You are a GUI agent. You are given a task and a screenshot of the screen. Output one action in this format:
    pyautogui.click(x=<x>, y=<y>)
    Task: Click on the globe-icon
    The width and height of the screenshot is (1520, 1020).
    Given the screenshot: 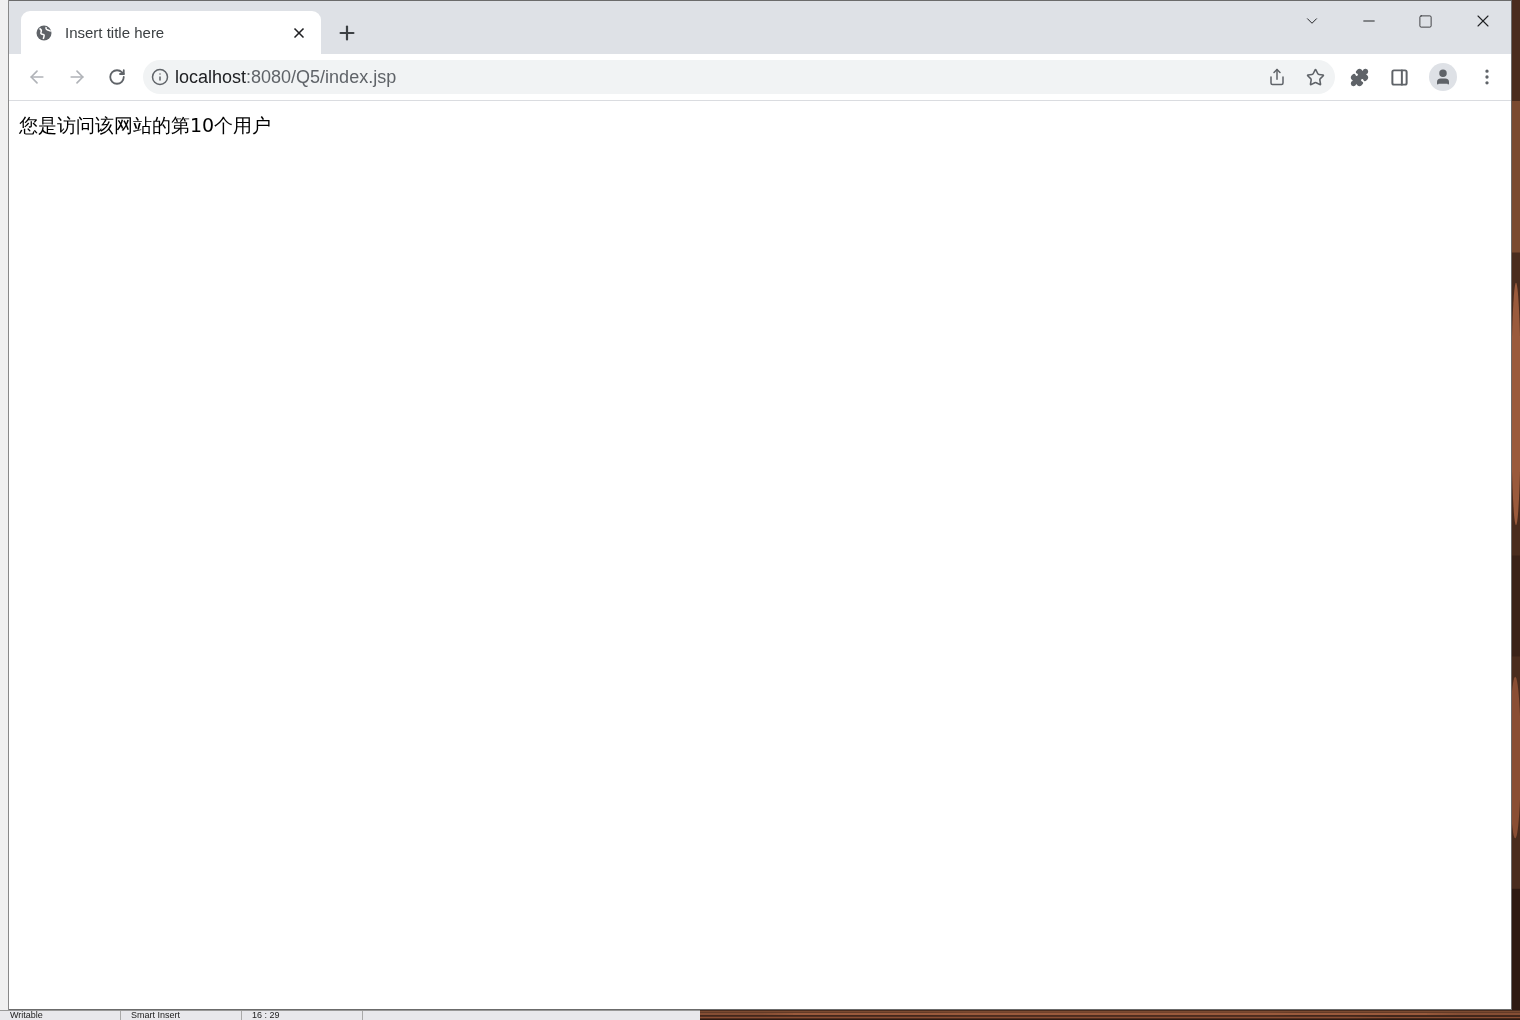 What is the action you would take?
    pyautogui.click(x=44, y=32)
    